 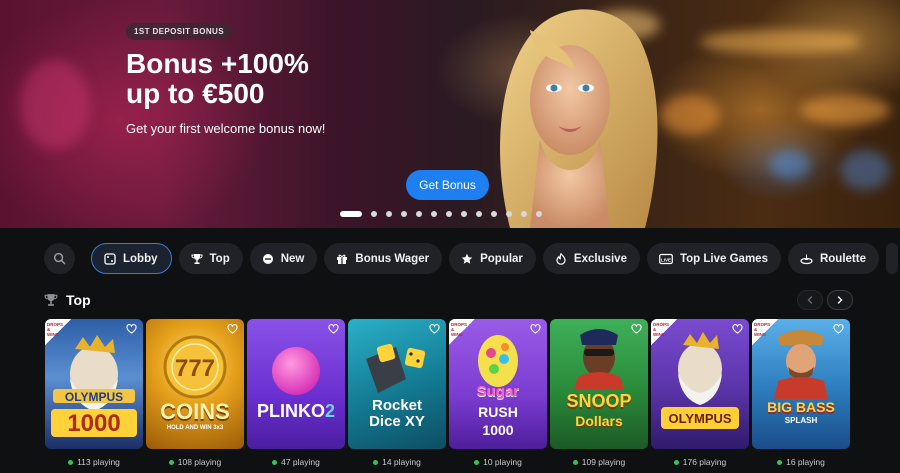 I want to click on players-count: 176 playing, so click(x=700, y=462).